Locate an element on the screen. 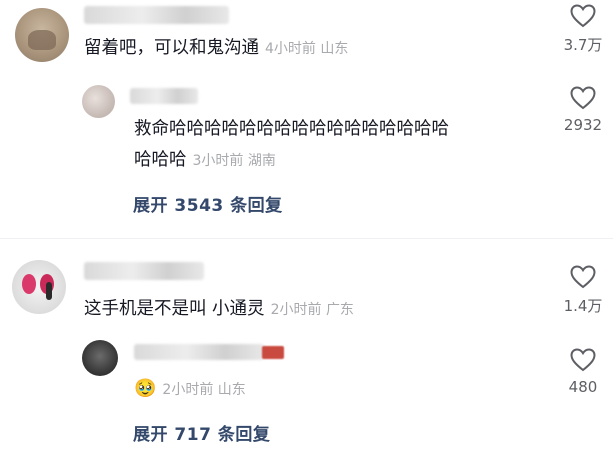  reply-like-button: 2932 is located at coordinates (580, 110).